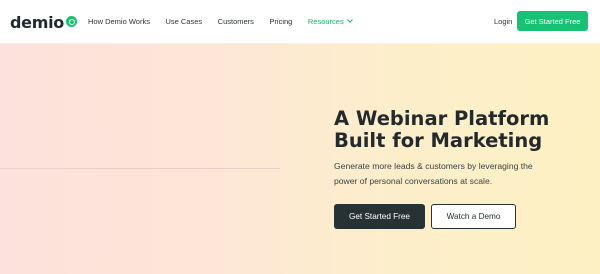 This screenshot has height=274, width=600. I want to click on nav-link-resources: Resources, so click(330, 21).